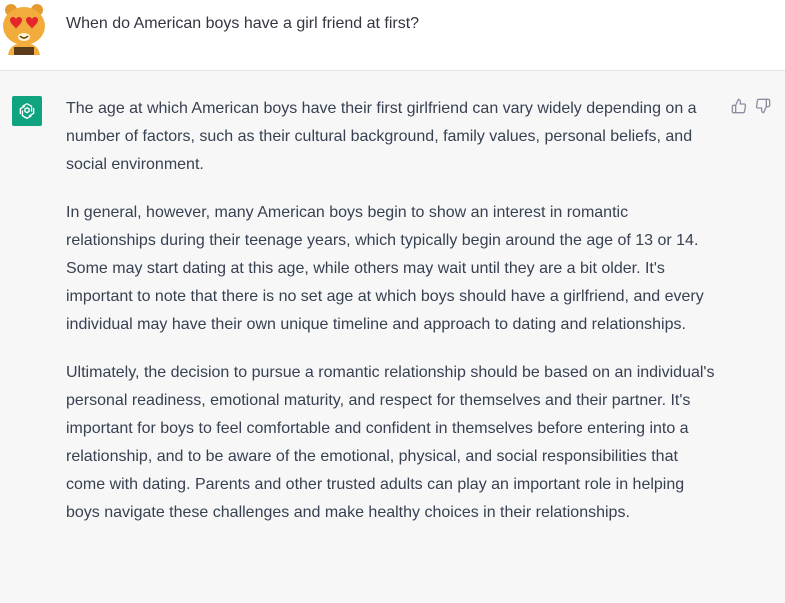 The image size is (785, 603). Describe the element at coordinates (763, 106) in the screenshot. I see `thumbs-down-icon` at that location.